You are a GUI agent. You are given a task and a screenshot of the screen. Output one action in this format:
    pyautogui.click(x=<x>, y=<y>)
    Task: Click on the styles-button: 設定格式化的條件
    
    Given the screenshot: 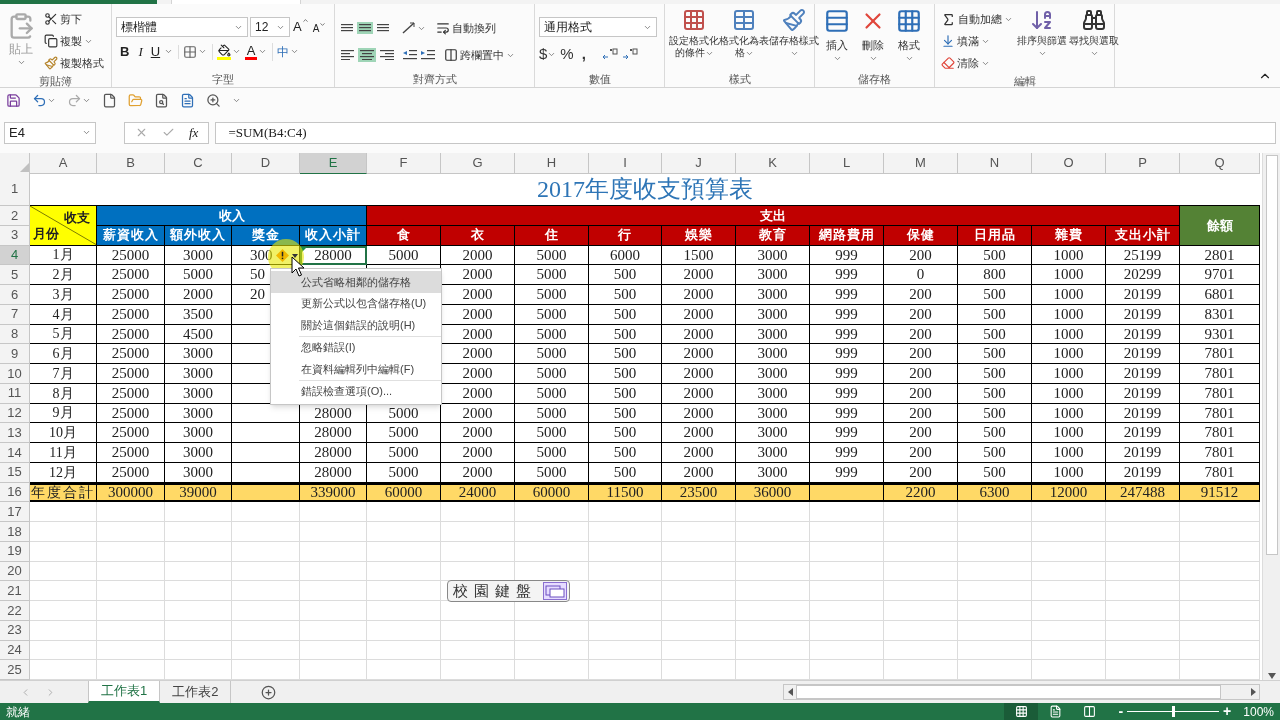 What is the action you would take?
    pyautogui.click(x=694, y=40)
    